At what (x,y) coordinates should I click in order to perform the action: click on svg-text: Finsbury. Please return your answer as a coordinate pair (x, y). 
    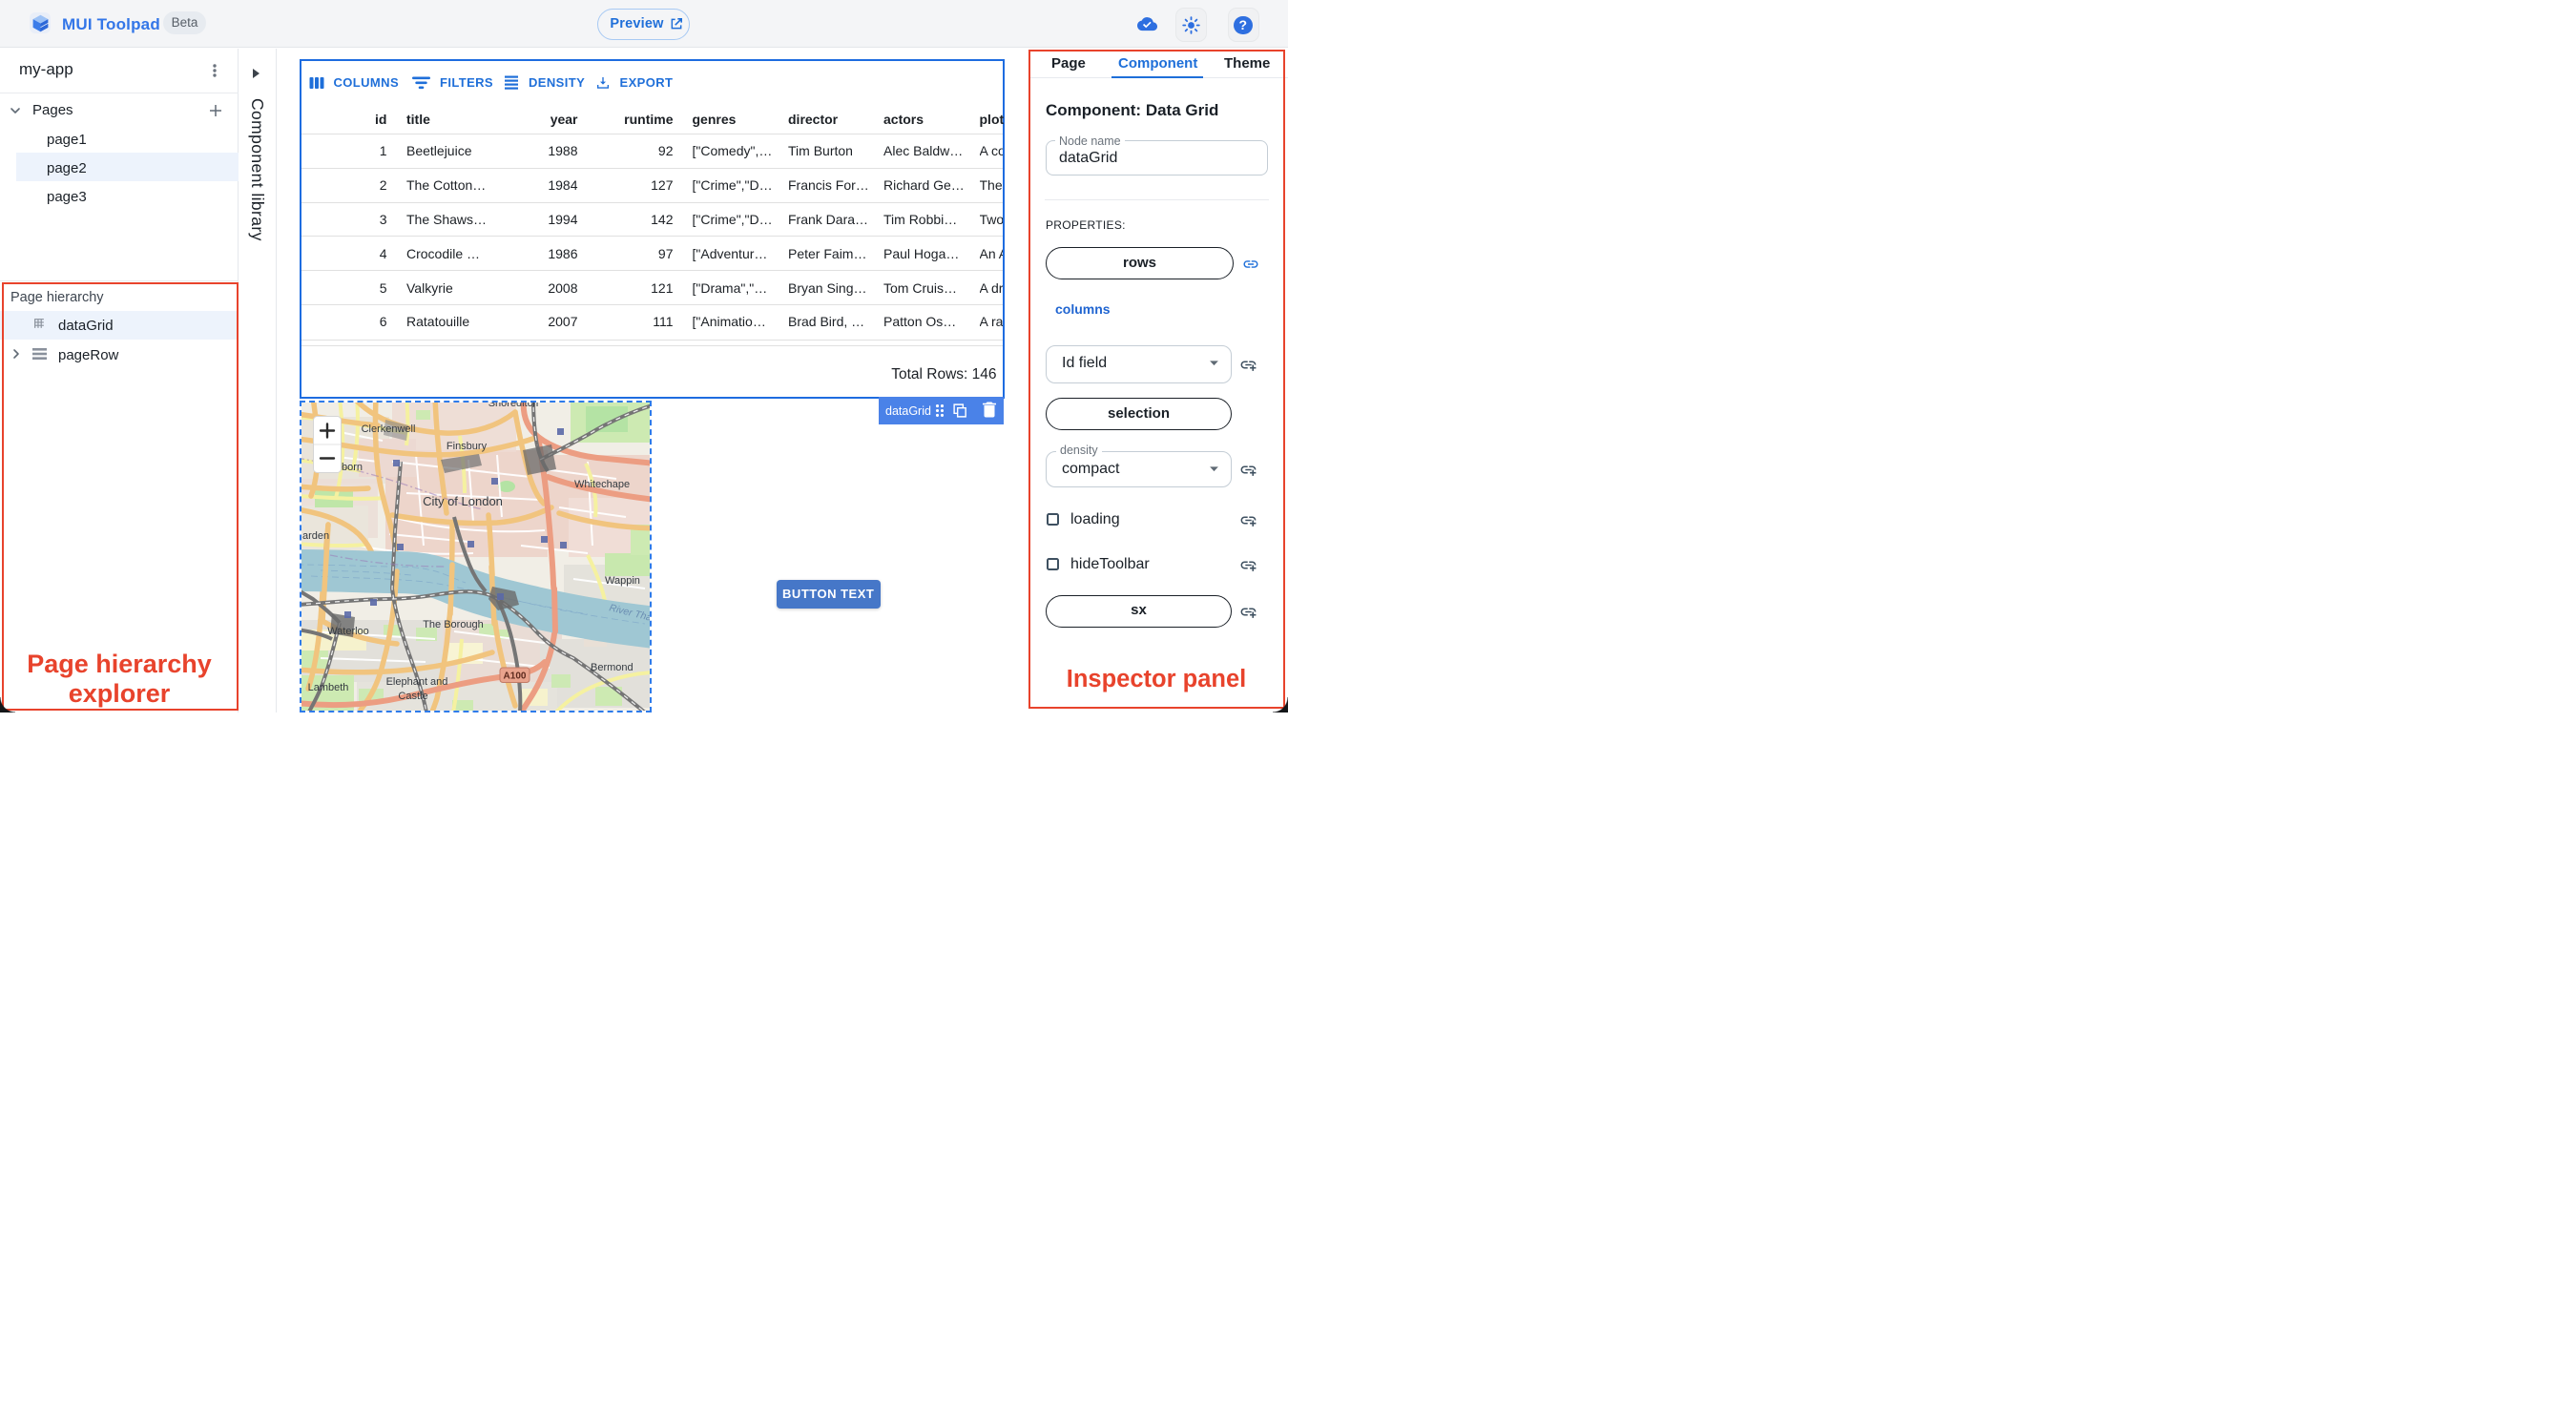
    Looking at the image, I should click on (466, 446).